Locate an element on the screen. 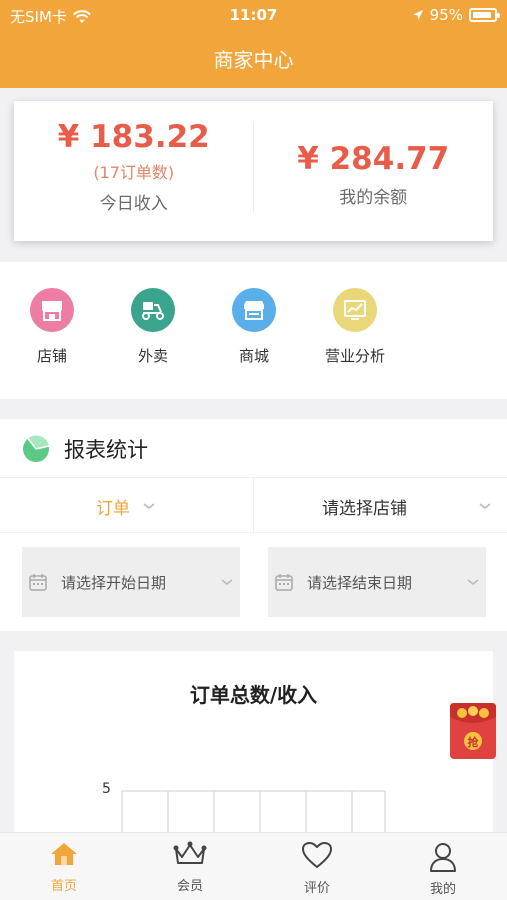  report-header: 报表统计 is located at coordinates (85, 449).